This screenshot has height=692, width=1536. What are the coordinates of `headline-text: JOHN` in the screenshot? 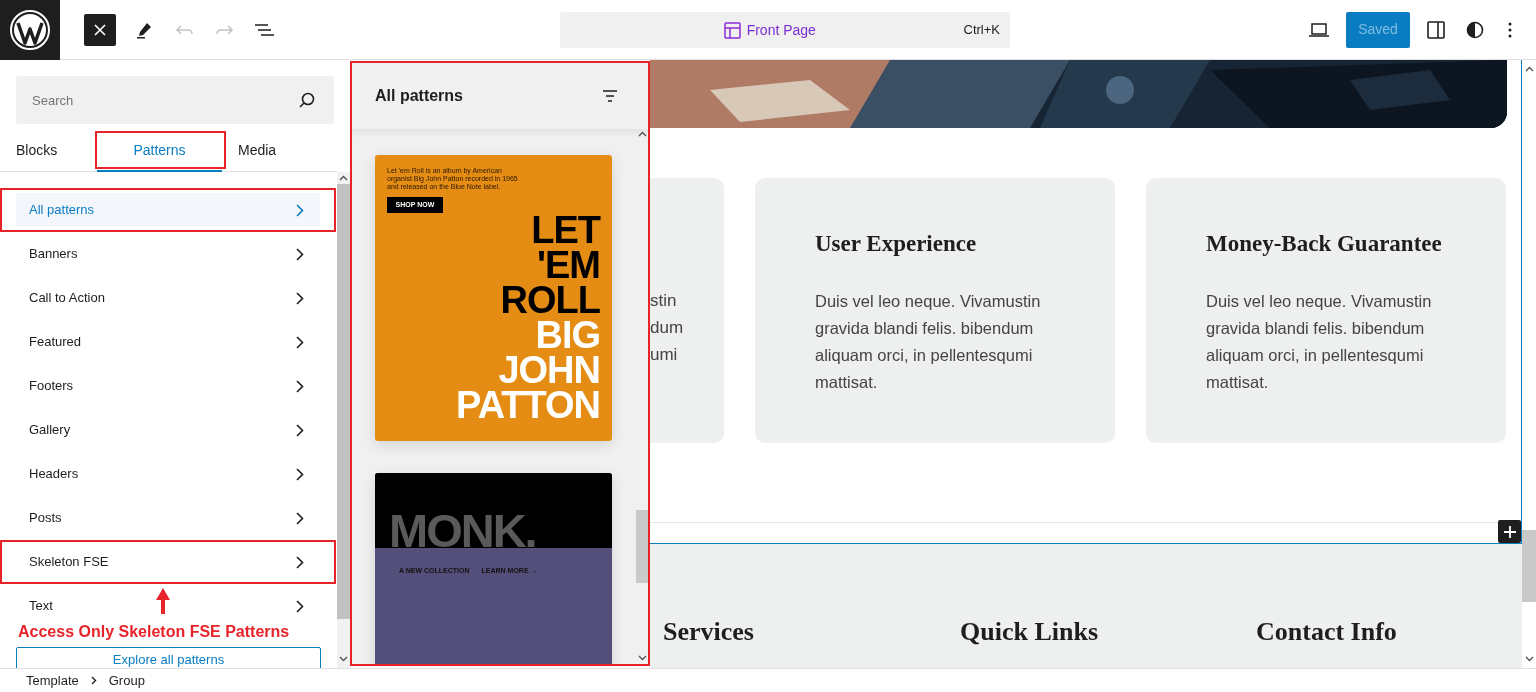 It's located at (549, 370).